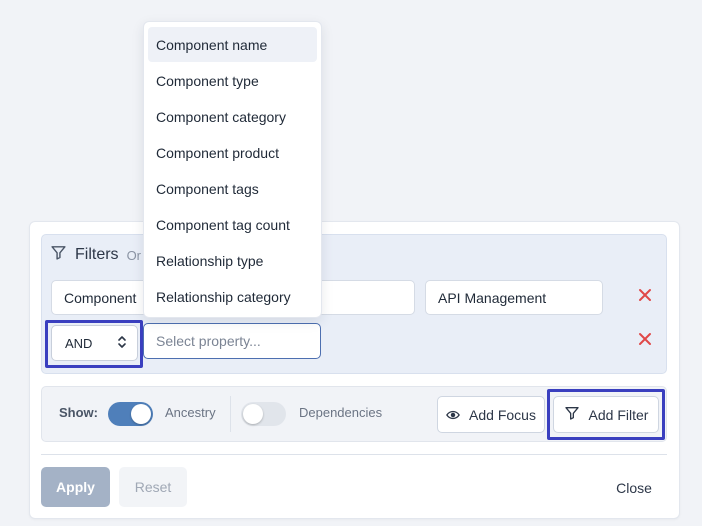  Describe the element at coordinates (341, 412) in the screenshot. I see `dependencies-label: Dependencies` at that location.